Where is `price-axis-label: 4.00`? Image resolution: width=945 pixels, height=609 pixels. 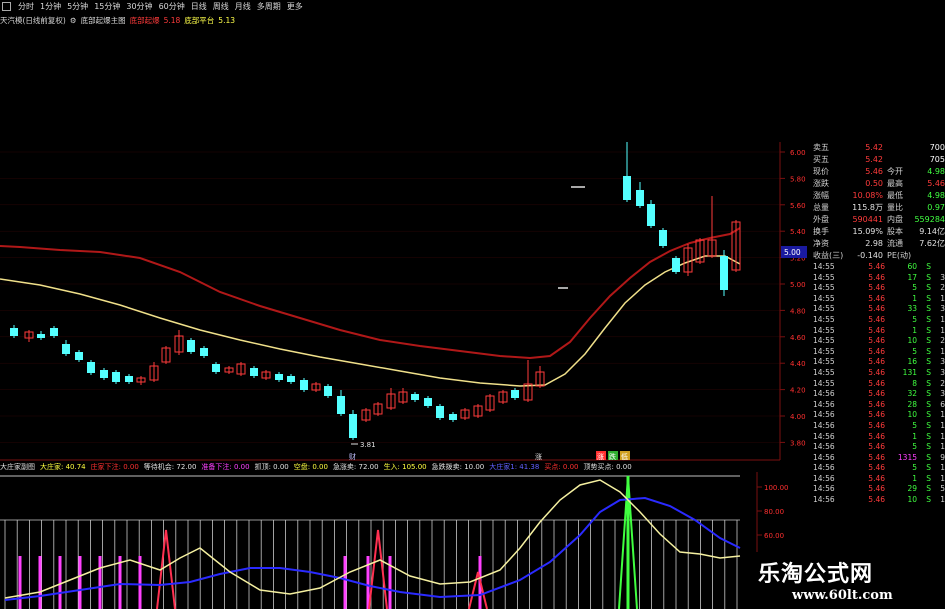
price-axis-label: 4.00 is located at coordinates (798, 417).